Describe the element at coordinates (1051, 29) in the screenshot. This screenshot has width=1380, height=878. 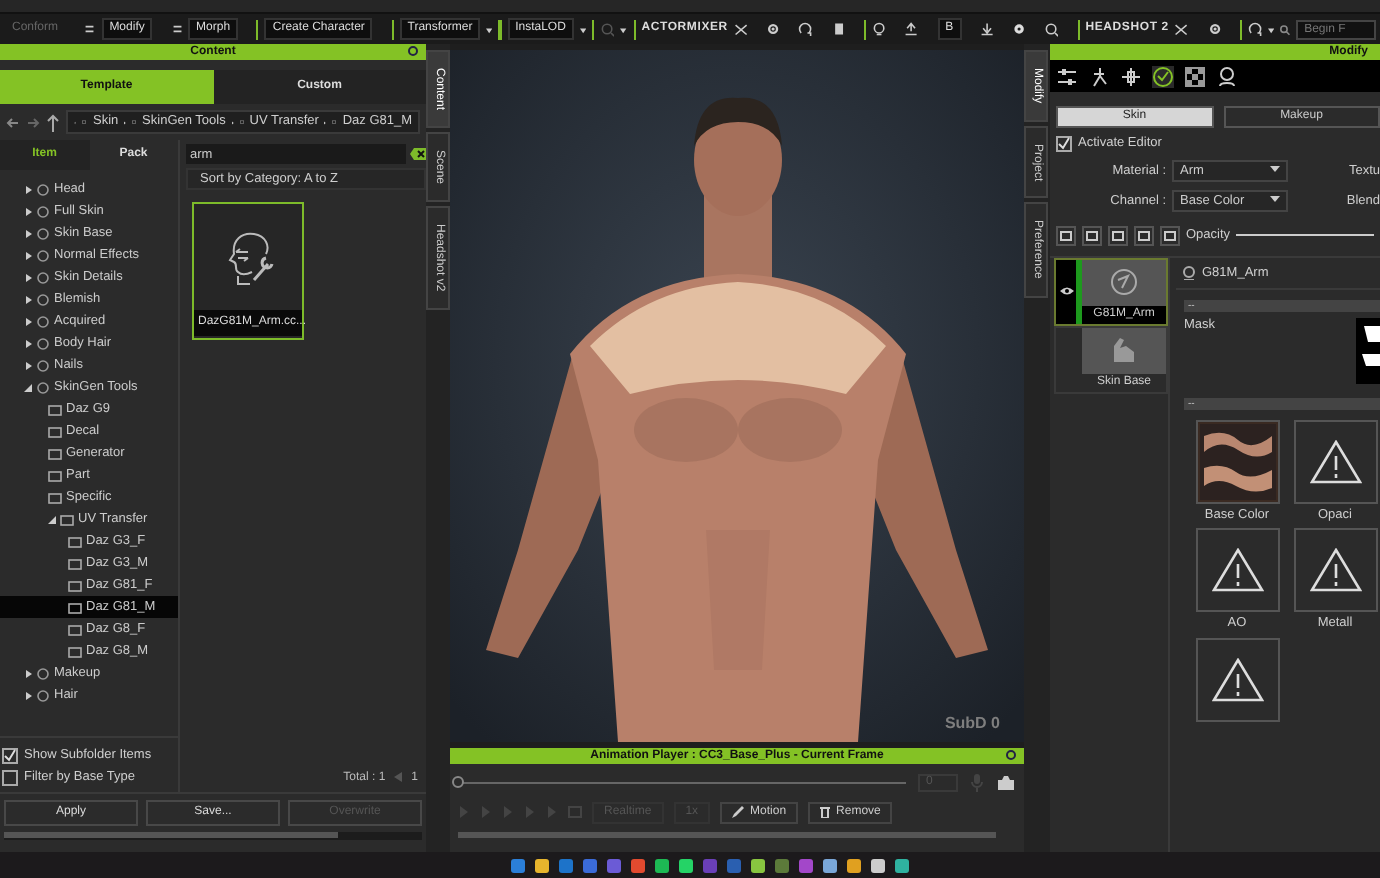
I see `zoom-icon` at that location.